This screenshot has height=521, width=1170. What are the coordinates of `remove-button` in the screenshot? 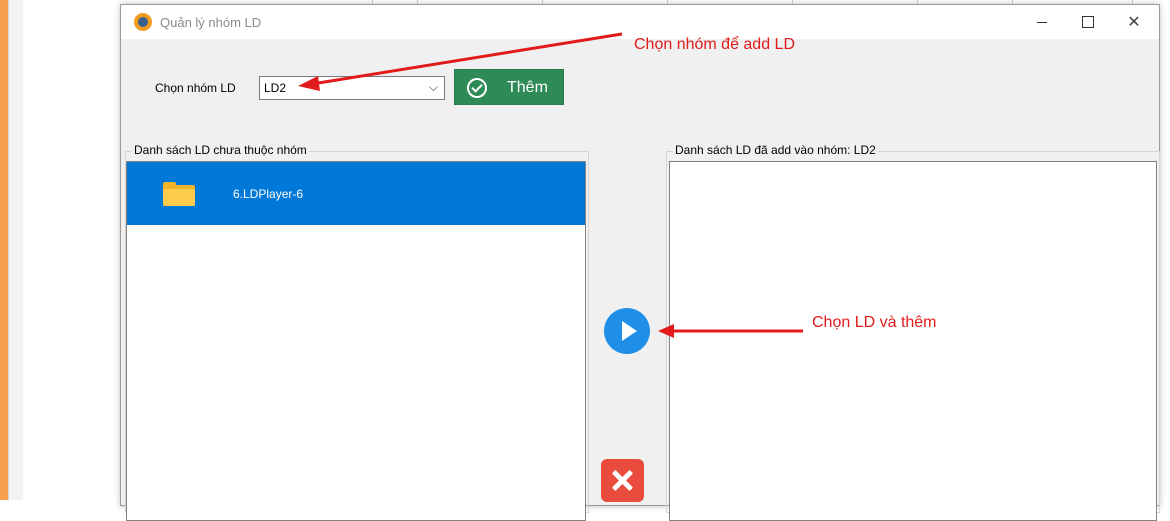 It's located at (622, 480).